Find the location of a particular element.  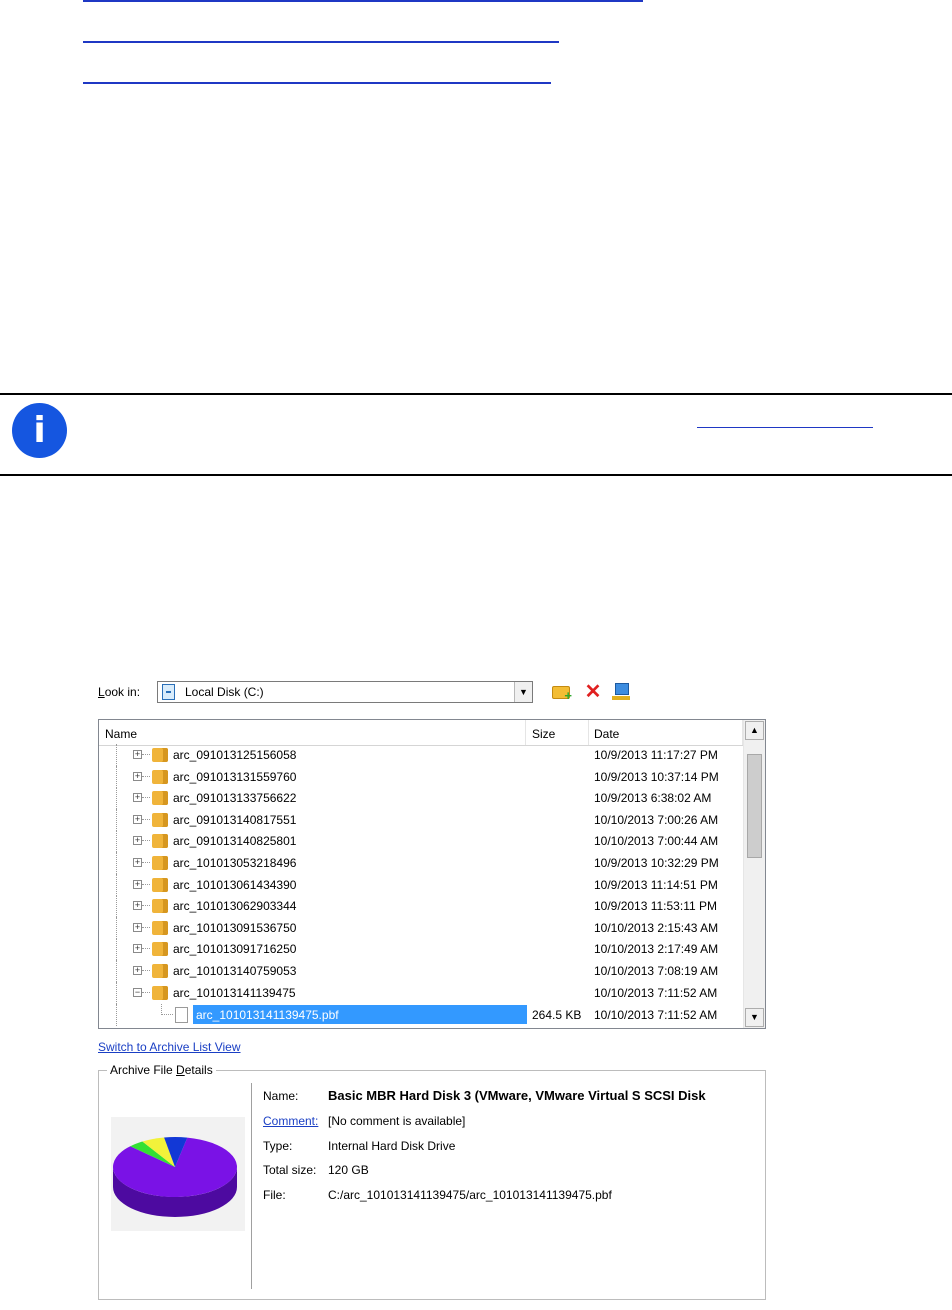

local-disk-icon is located at coordinates (168, 692).